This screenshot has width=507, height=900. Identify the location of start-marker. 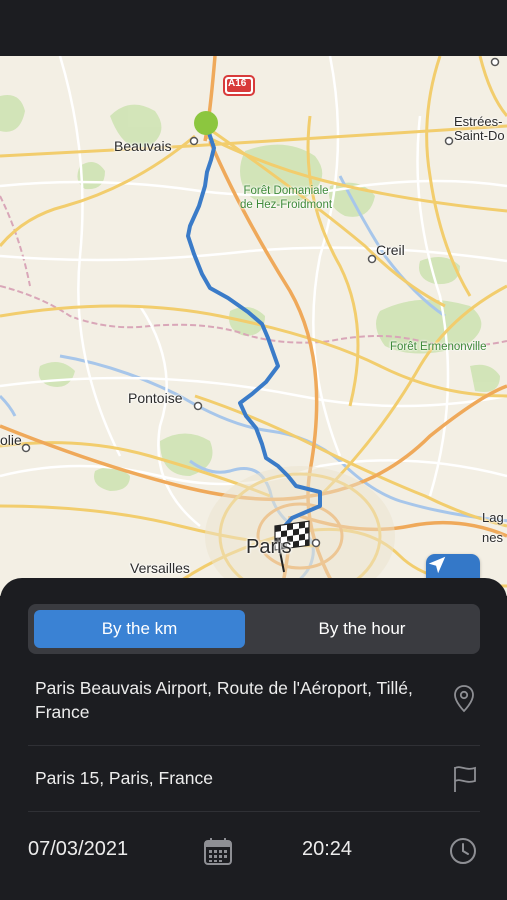
(206, 123).